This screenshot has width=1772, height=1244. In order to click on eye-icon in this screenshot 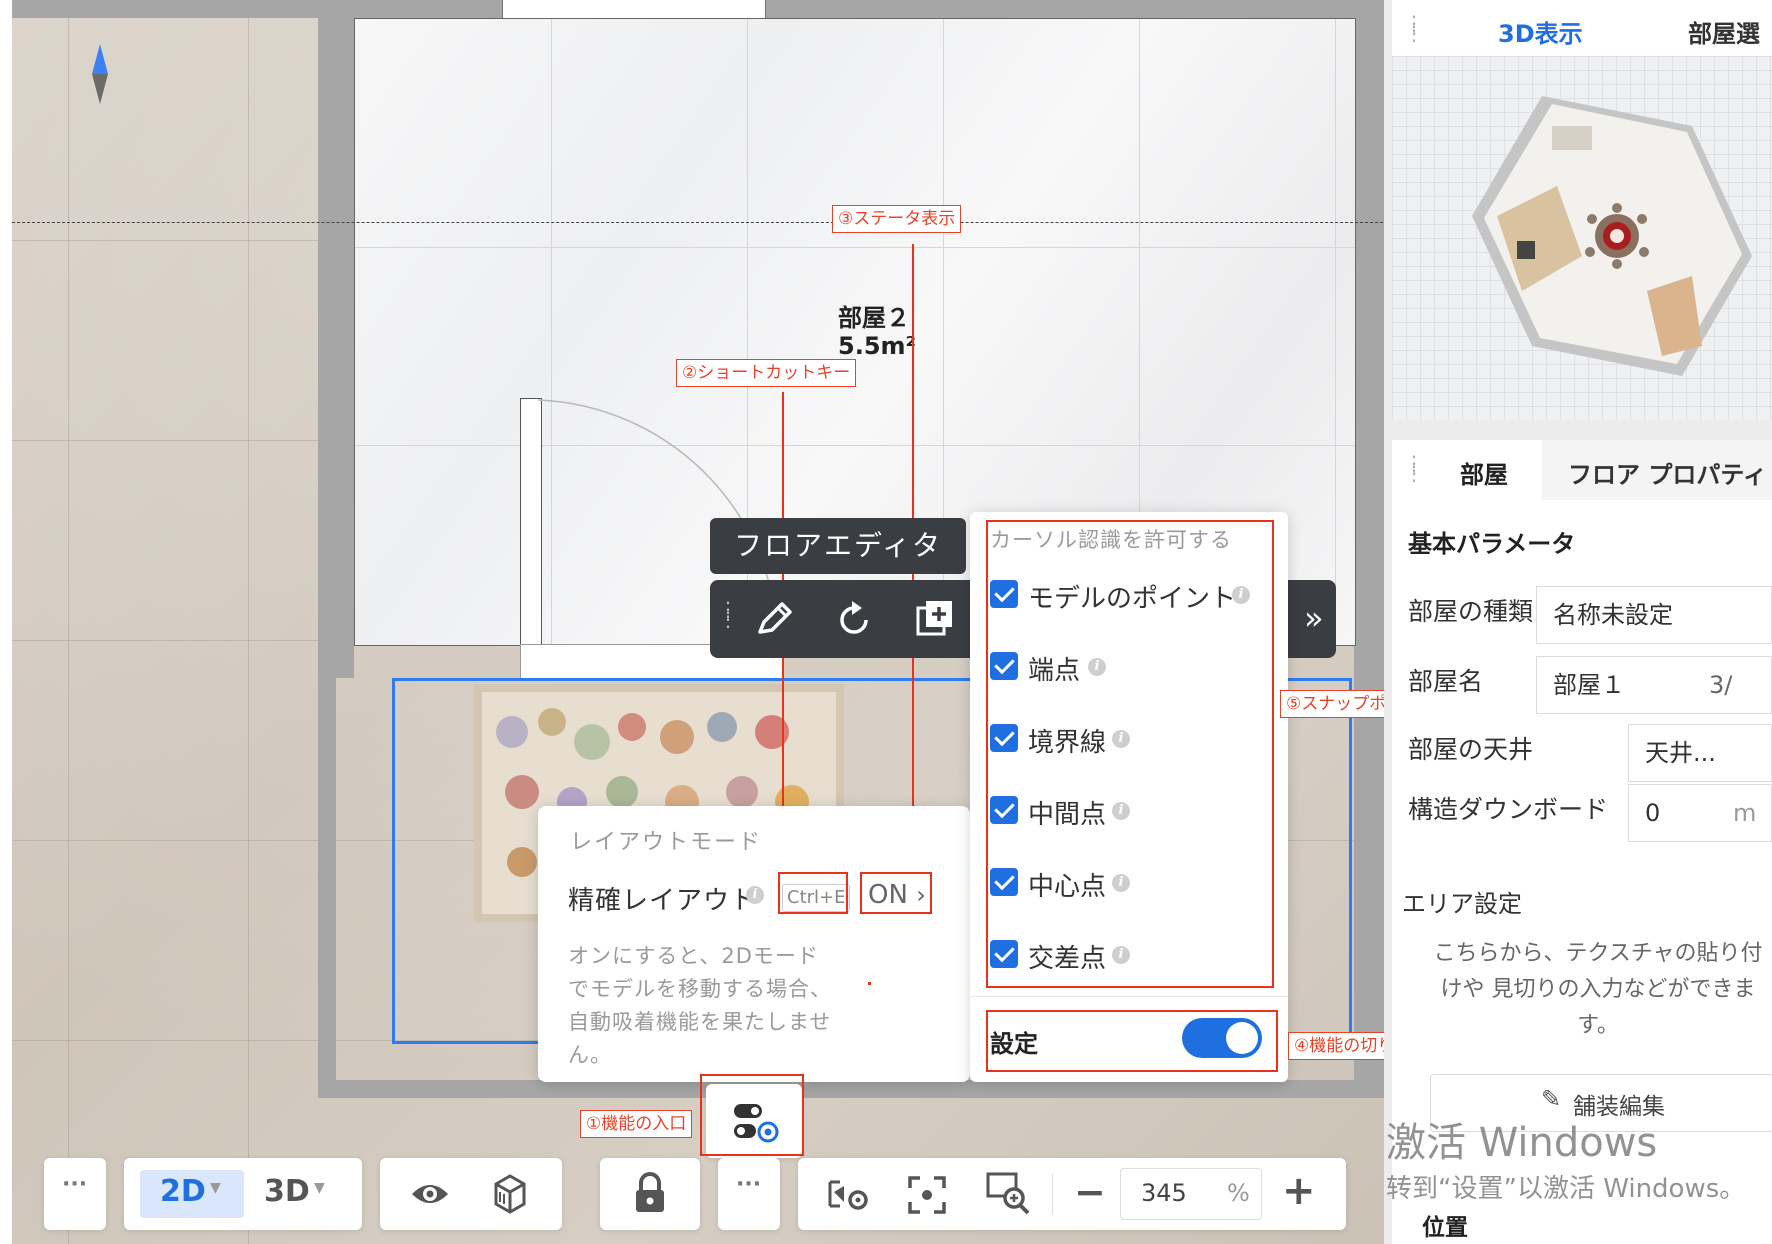, I will do `click(430, 1194)`.